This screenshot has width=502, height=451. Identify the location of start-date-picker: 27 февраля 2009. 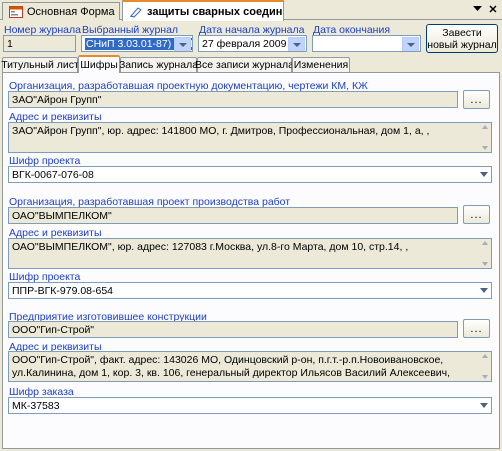
(252, 43).